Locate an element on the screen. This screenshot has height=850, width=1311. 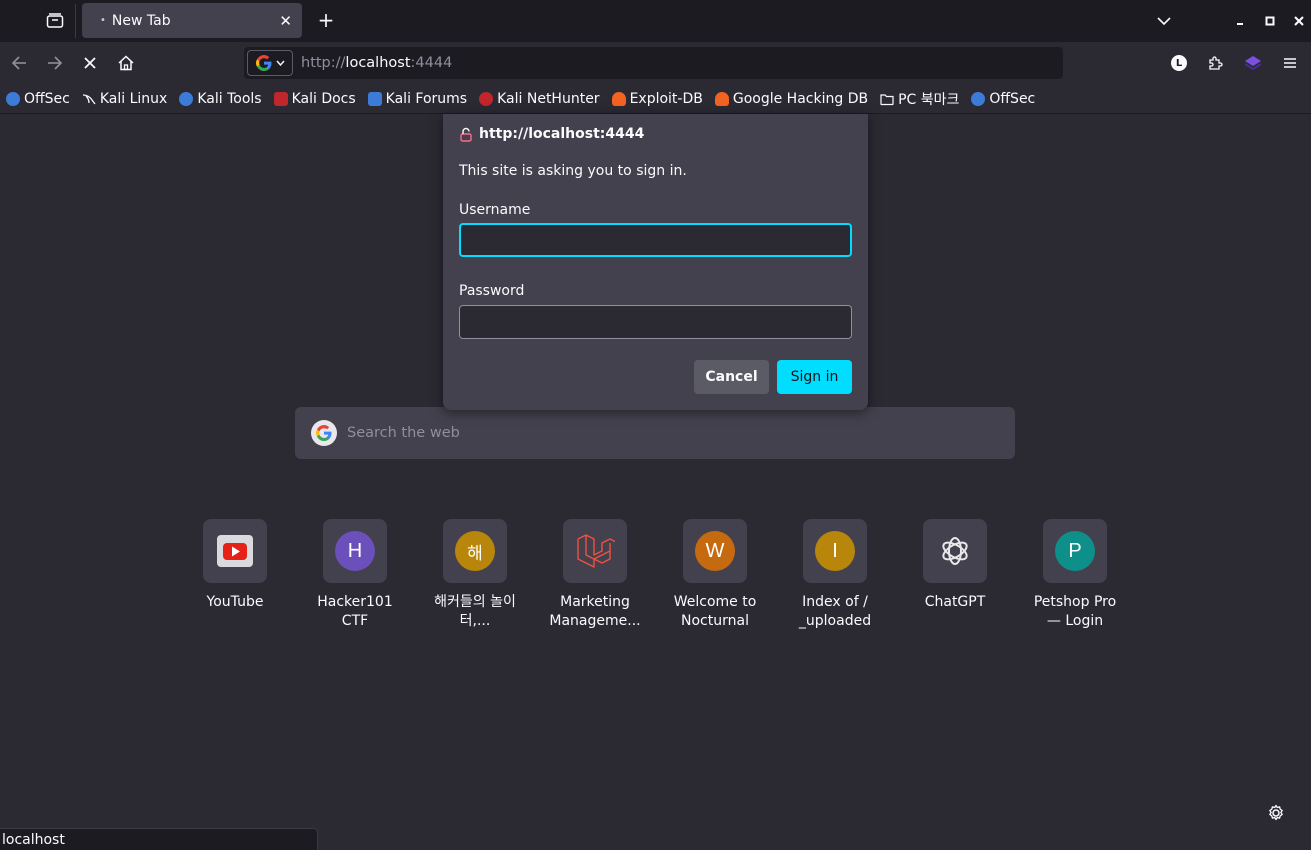
account-button: L is located at coordinates (1179, 63).